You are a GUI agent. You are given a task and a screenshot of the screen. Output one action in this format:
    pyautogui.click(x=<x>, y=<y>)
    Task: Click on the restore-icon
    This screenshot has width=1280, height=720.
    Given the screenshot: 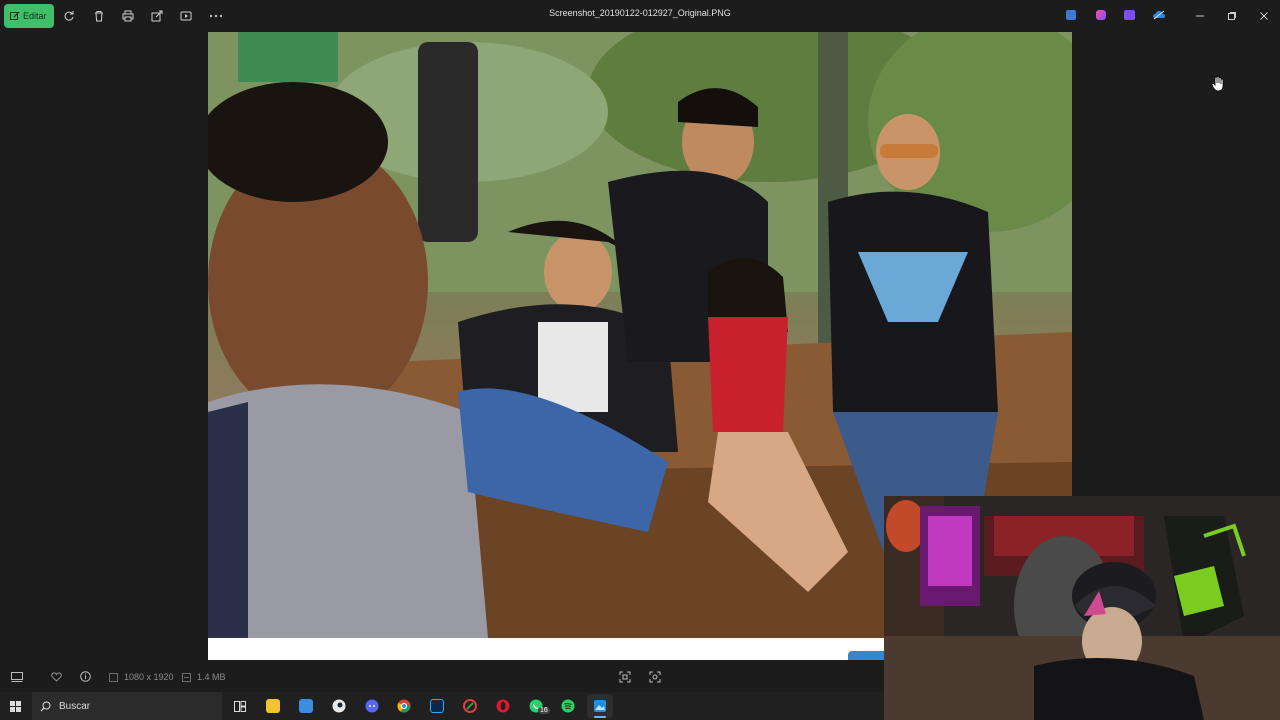 What is the action you would take?
    pyautogui.click(x=1232, y=16)
    